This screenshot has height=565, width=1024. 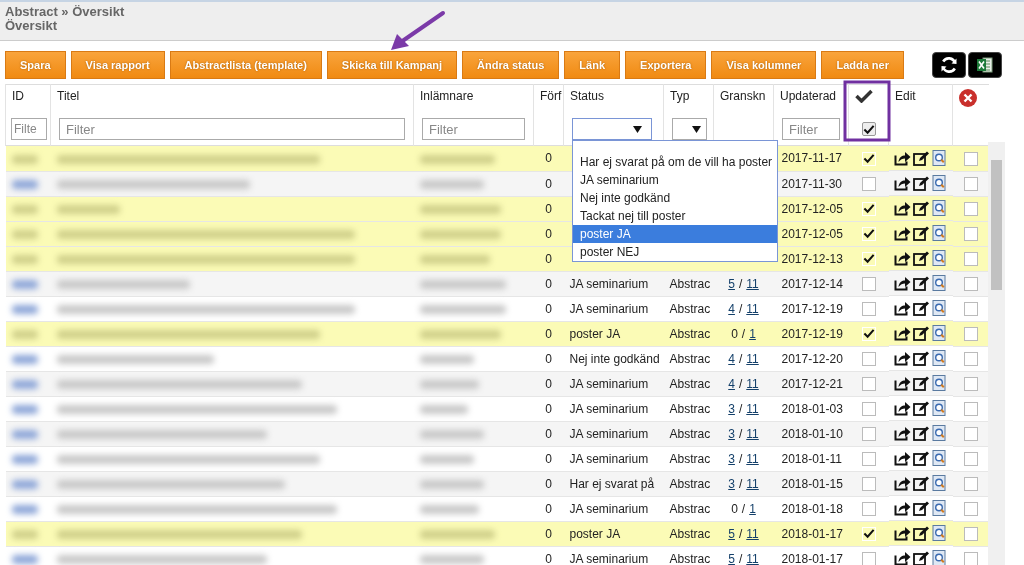 What do you see at coordinates (905, 96) in the screenshot?
I see `column-header: Edit` at bounding box center [905, 96].